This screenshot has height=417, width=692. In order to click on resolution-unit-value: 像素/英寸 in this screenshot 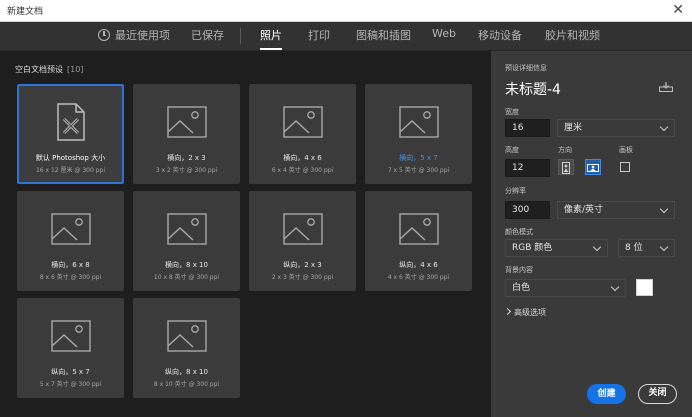, I will do `click(584, 210)`.